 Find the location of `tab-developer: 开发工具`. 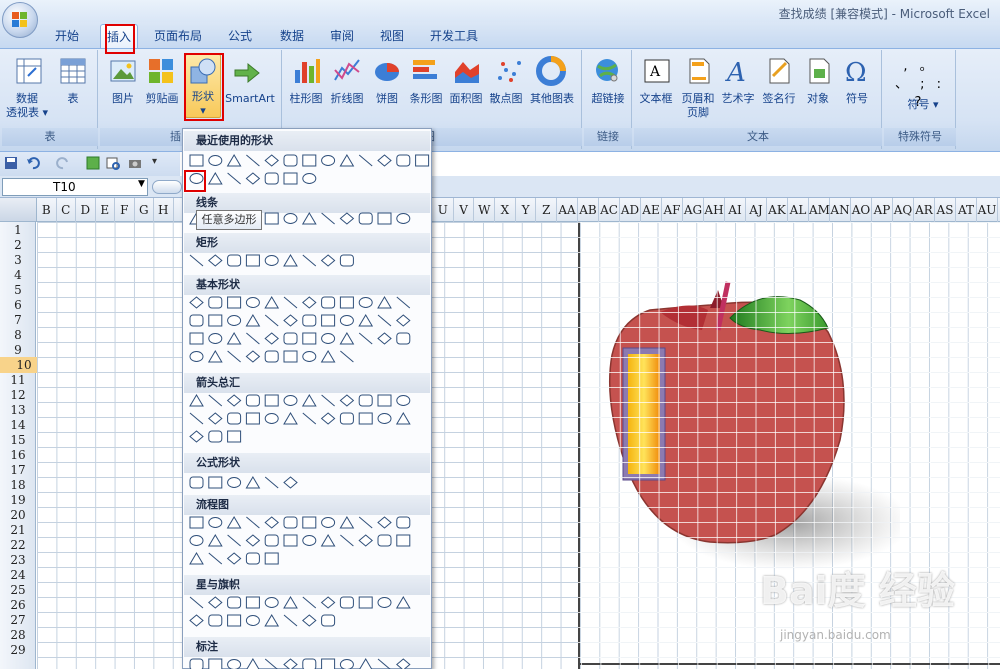

tab-developer: 开发工具 is located at coordinates (454, 36).